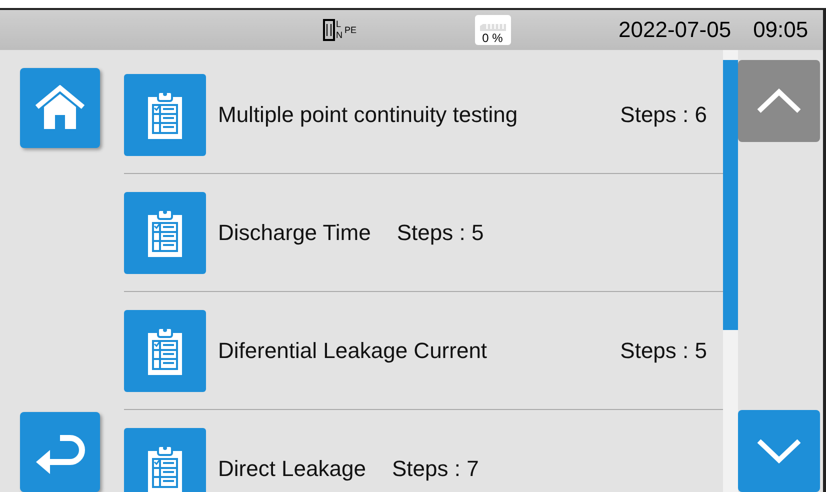 The height and width of the screenshot is (492, 826). I want to click on back-button, so click(60, 452).